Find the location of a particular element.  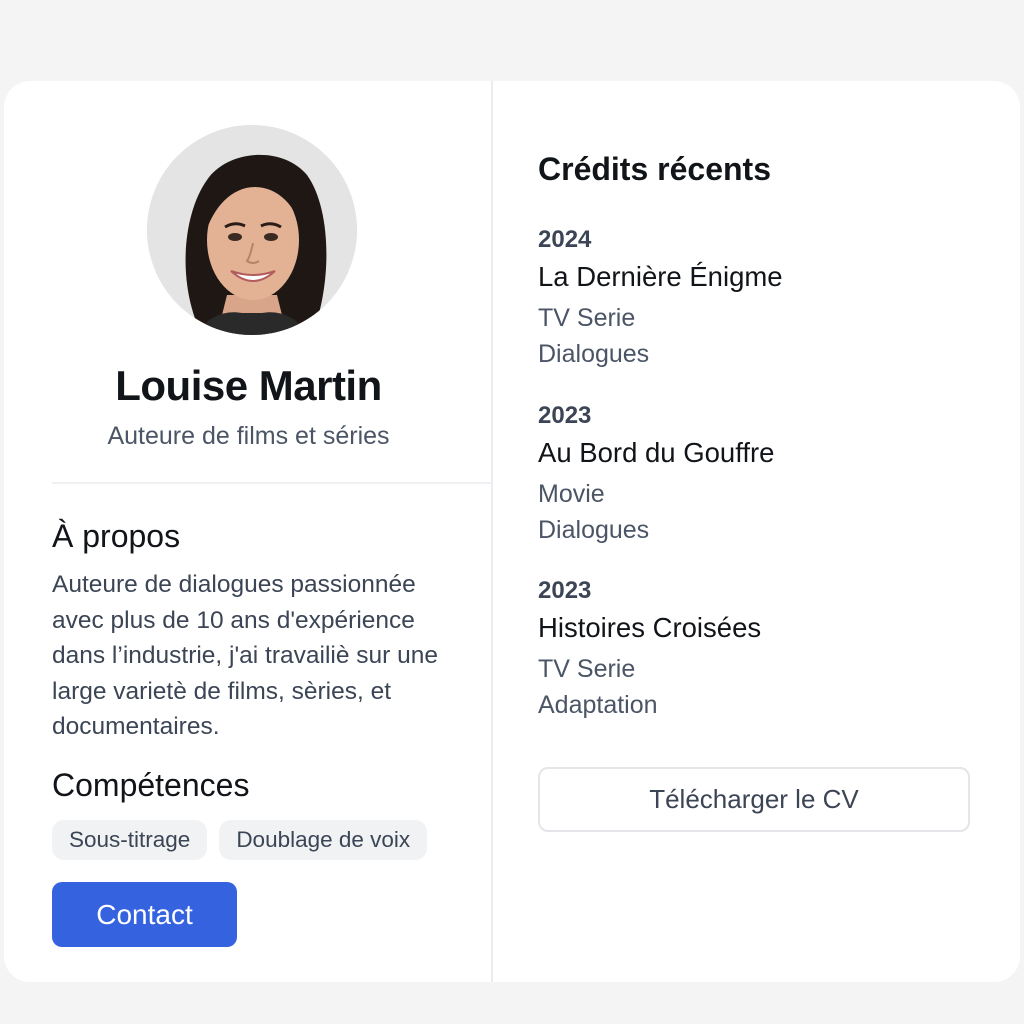

download-cv-button: Télécharger le CV is located at coordinates (754, 799).